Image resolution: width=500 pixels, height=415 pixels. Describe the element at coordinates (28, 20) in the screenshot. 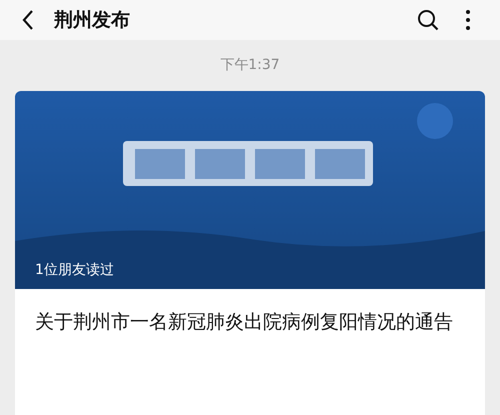

I see `back-icon` at that location.